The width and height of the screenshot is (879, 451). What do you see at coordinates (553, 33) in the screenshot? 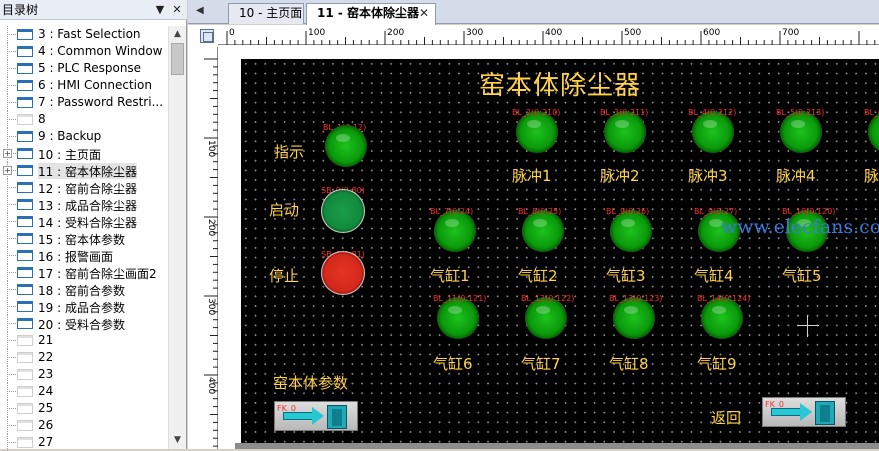
I see `ruler-label: 400` at bounding box center [553, 33].